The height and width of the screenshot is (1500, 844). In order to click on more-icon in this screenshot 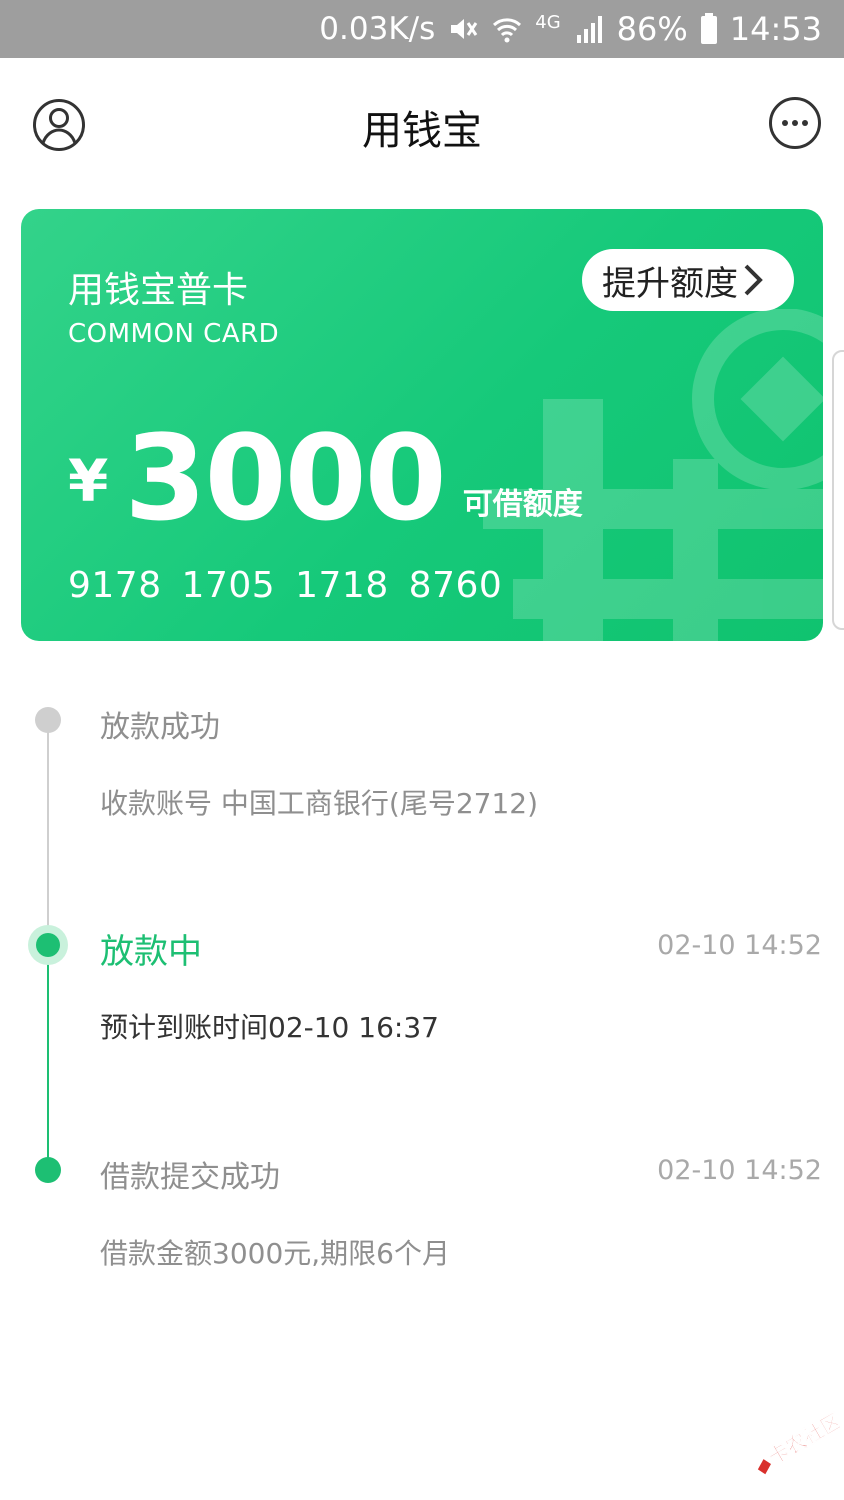, I will do `click(795, 123)`.